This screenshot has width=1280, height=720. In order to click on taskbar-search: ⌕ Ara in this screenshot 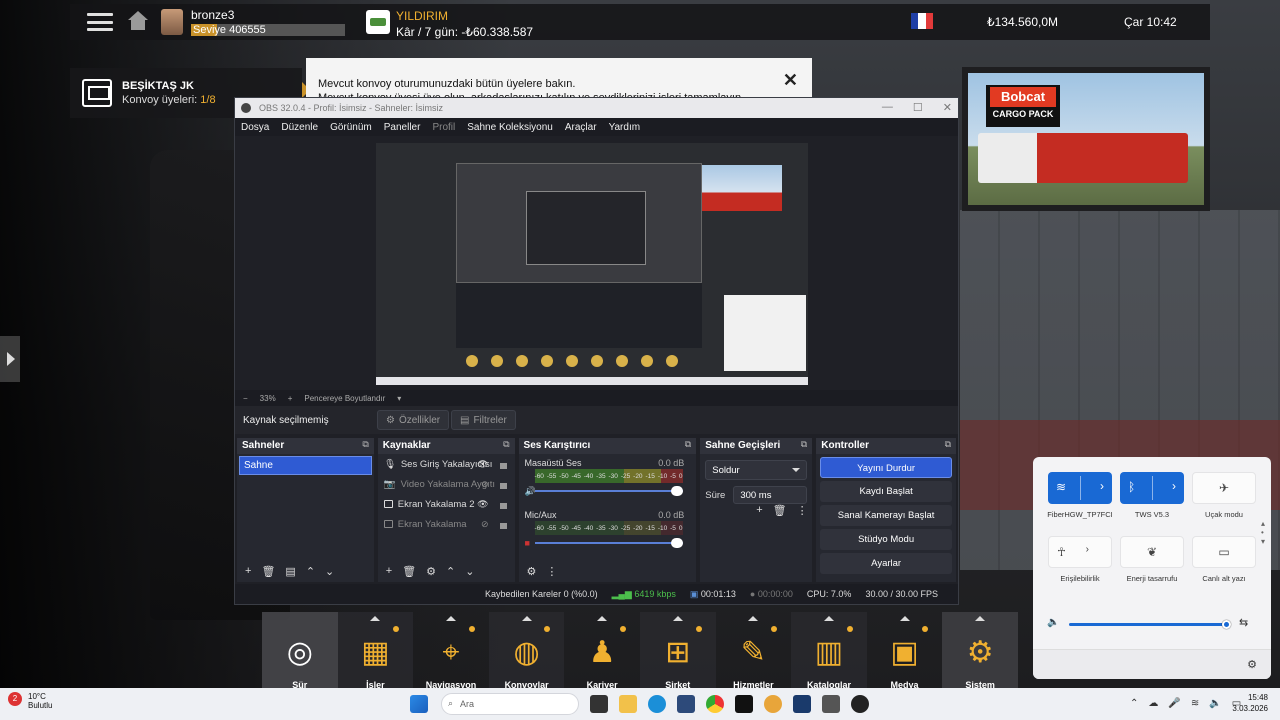, I will do `click(510, 704)`.